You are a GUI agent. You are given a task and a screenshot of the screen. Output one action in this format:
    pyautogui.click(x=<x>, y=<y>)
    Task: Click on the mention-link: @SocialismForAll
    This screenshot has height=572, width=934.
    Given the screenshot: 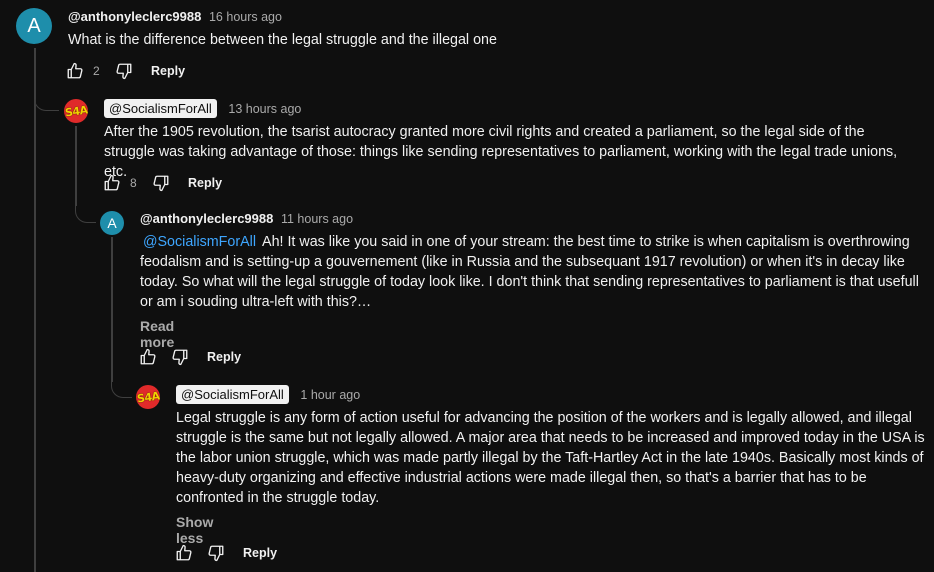 What is the action you would take?
    pyautogui.click(x=199, y=242)
    